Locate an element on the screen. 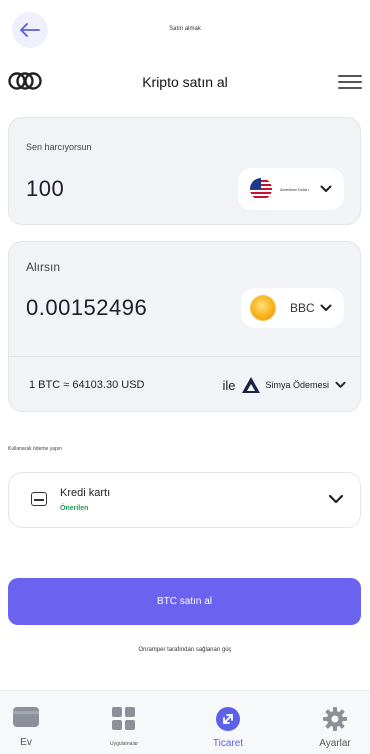 The height and width of the screenshot is (754, 370). top-bar: Satın almak is located at coordinates (185, 30).